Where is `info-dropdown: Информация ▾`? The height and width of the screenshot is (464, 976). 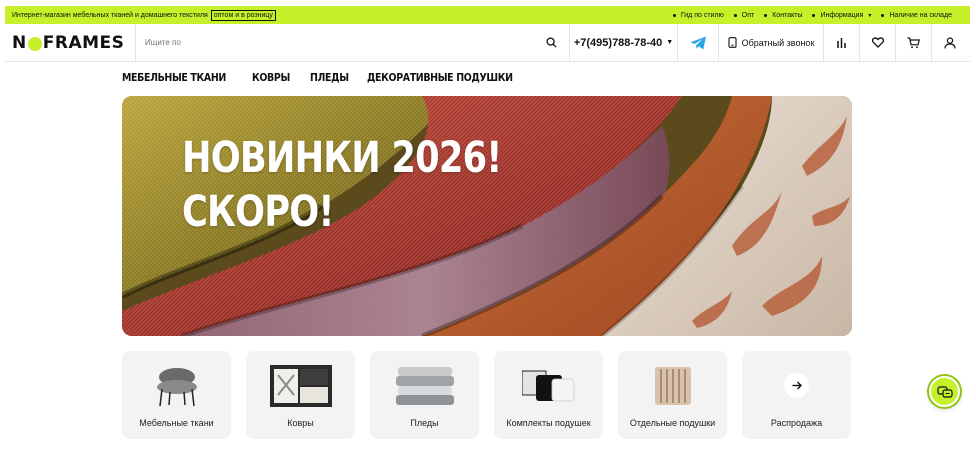
info-dropdown: Информация ▾ is located at coordinates (841, 15).